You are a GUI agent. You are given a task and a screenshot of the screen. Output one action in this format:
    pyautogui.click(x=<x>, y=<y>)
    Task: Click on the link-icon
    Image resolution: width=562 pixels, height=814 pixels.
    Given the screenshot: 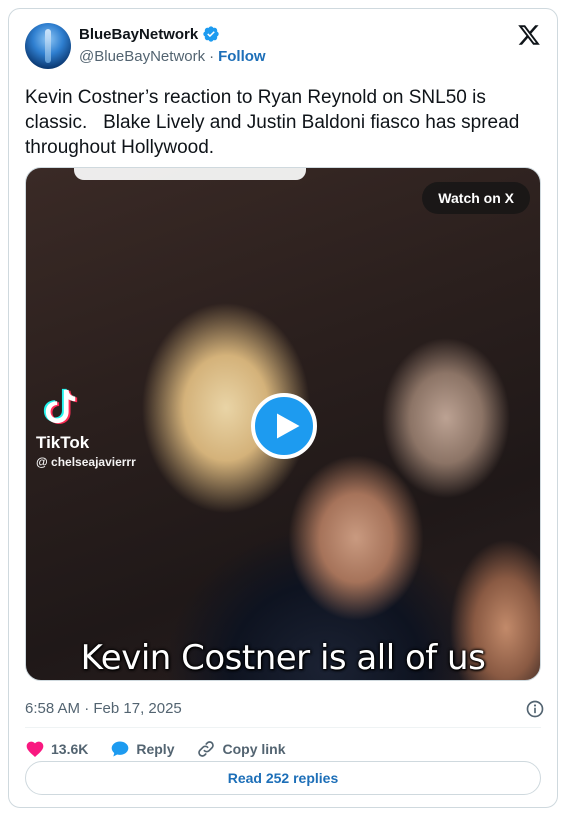 What is the action you would take?
    pyautogui.click(x=206, y=749)
    